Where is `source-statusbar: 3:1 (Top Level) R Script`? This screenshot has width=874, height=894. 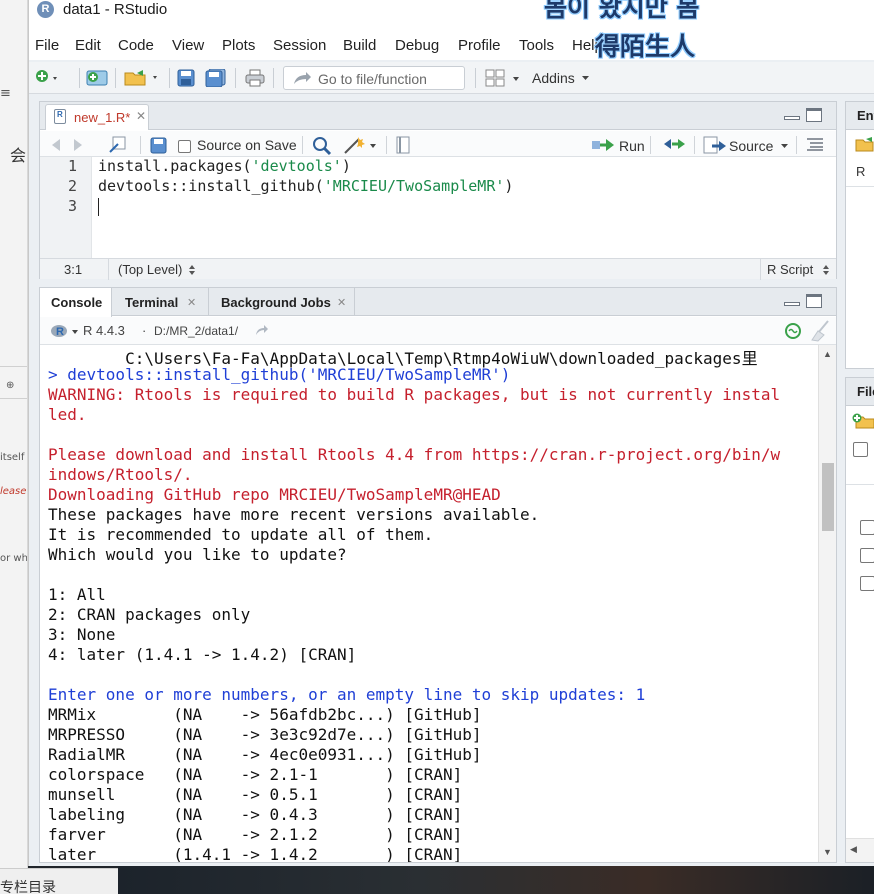
source-statusbar: 3:1 (Top Level) R Script is located at coordinates (438, 269).